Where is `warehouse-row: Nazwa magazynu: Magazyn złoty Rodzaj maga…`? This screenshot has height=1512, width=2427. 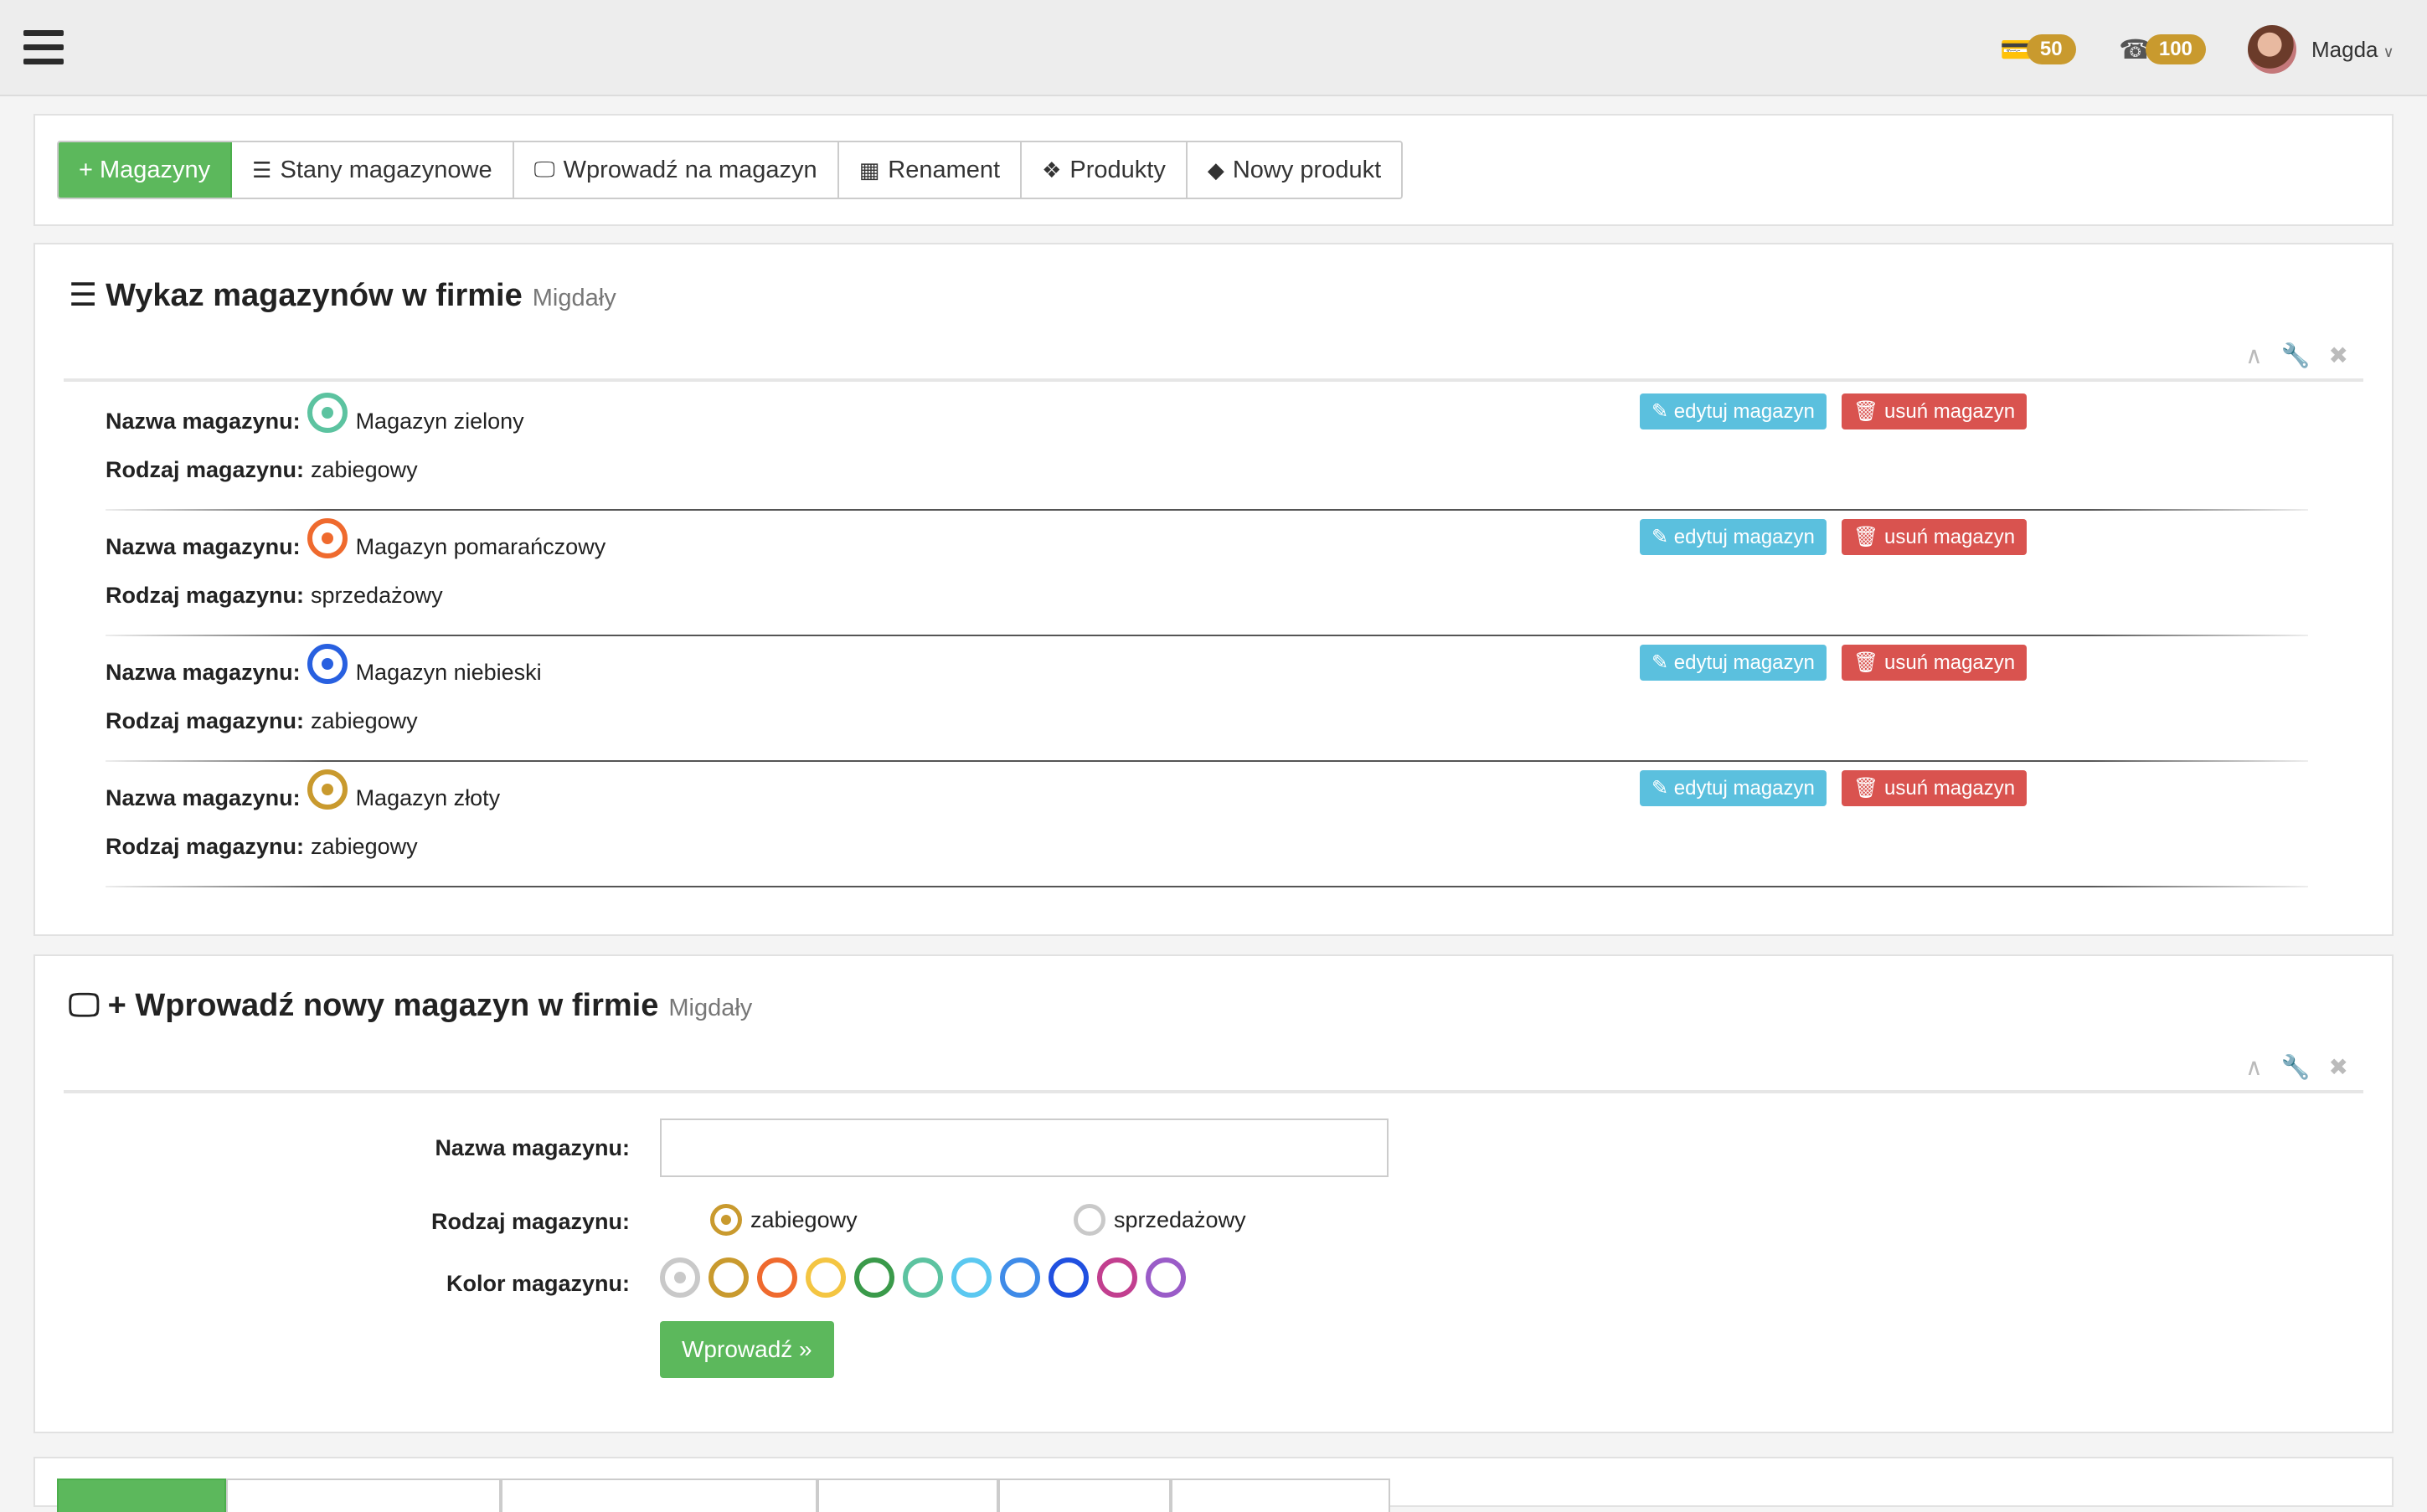 warehouse-row: Nazwa magazynu: Magazyn złoty Rodzaj maga… is located at coordinates (1207, 824).